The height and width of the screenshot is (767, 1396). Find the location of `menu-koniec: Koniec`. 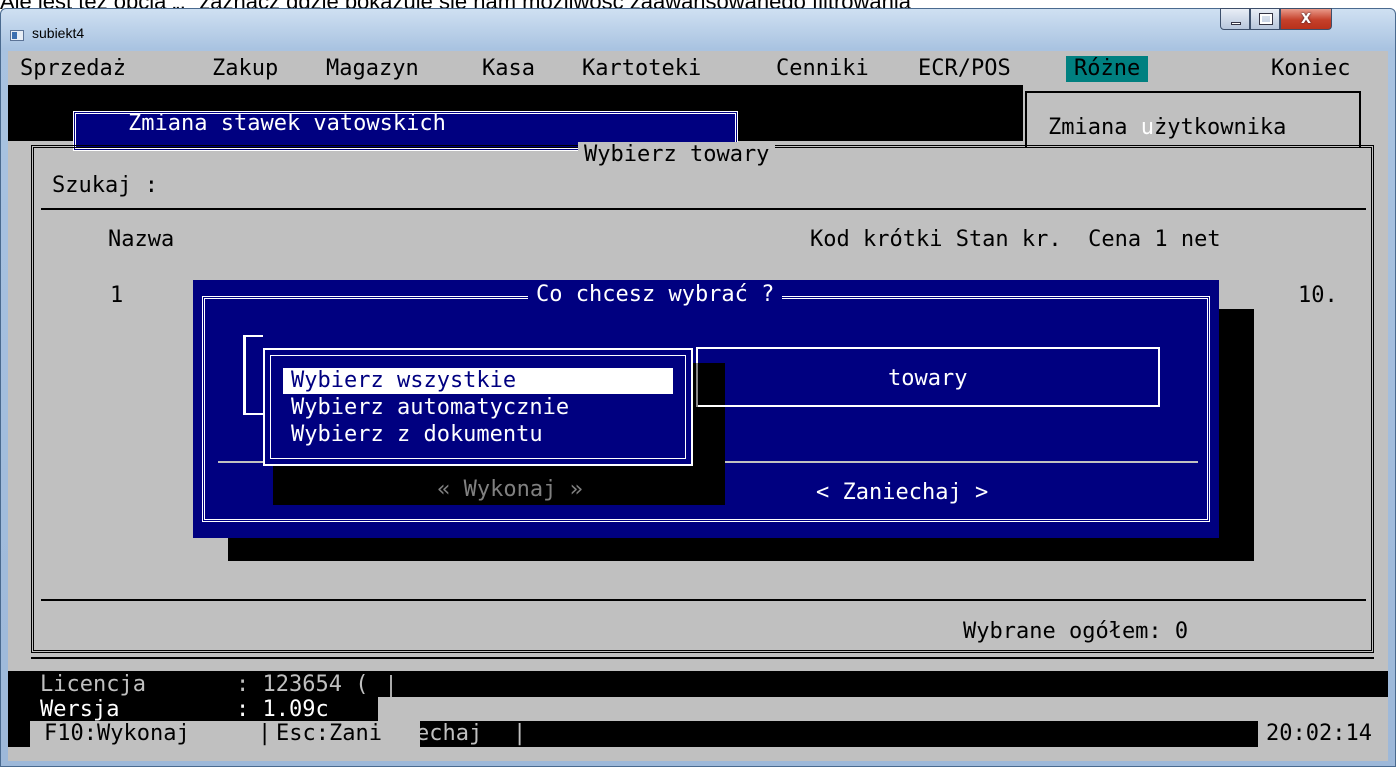

menu-koniec: Koniec is located at coordinates (1310, 69).